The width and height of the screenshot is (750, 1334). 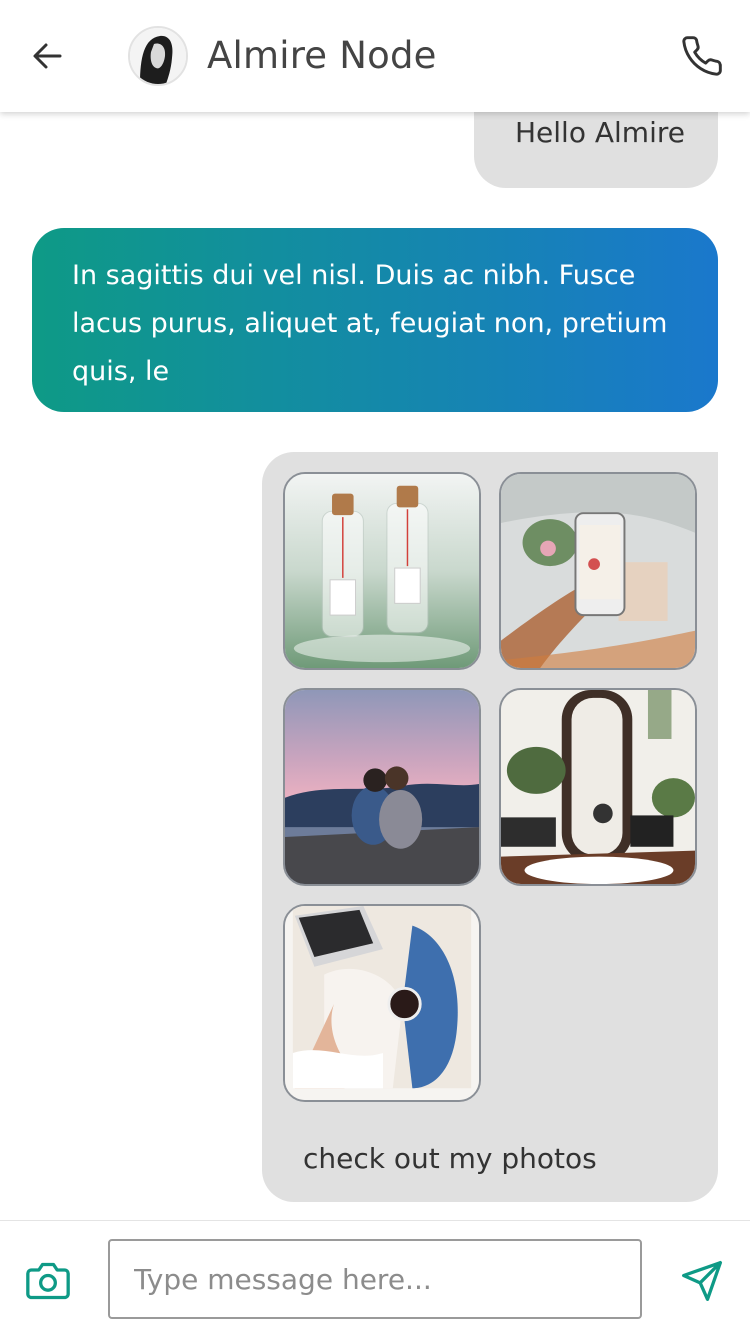 I want to click on send-icon, so click(x=702, y=1281).